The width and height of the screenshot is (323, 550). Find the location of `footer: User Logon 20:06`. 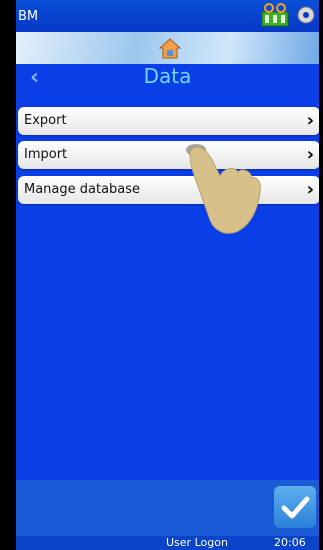

footer: User Logon 20:06 is located at coordinates (167, 515).